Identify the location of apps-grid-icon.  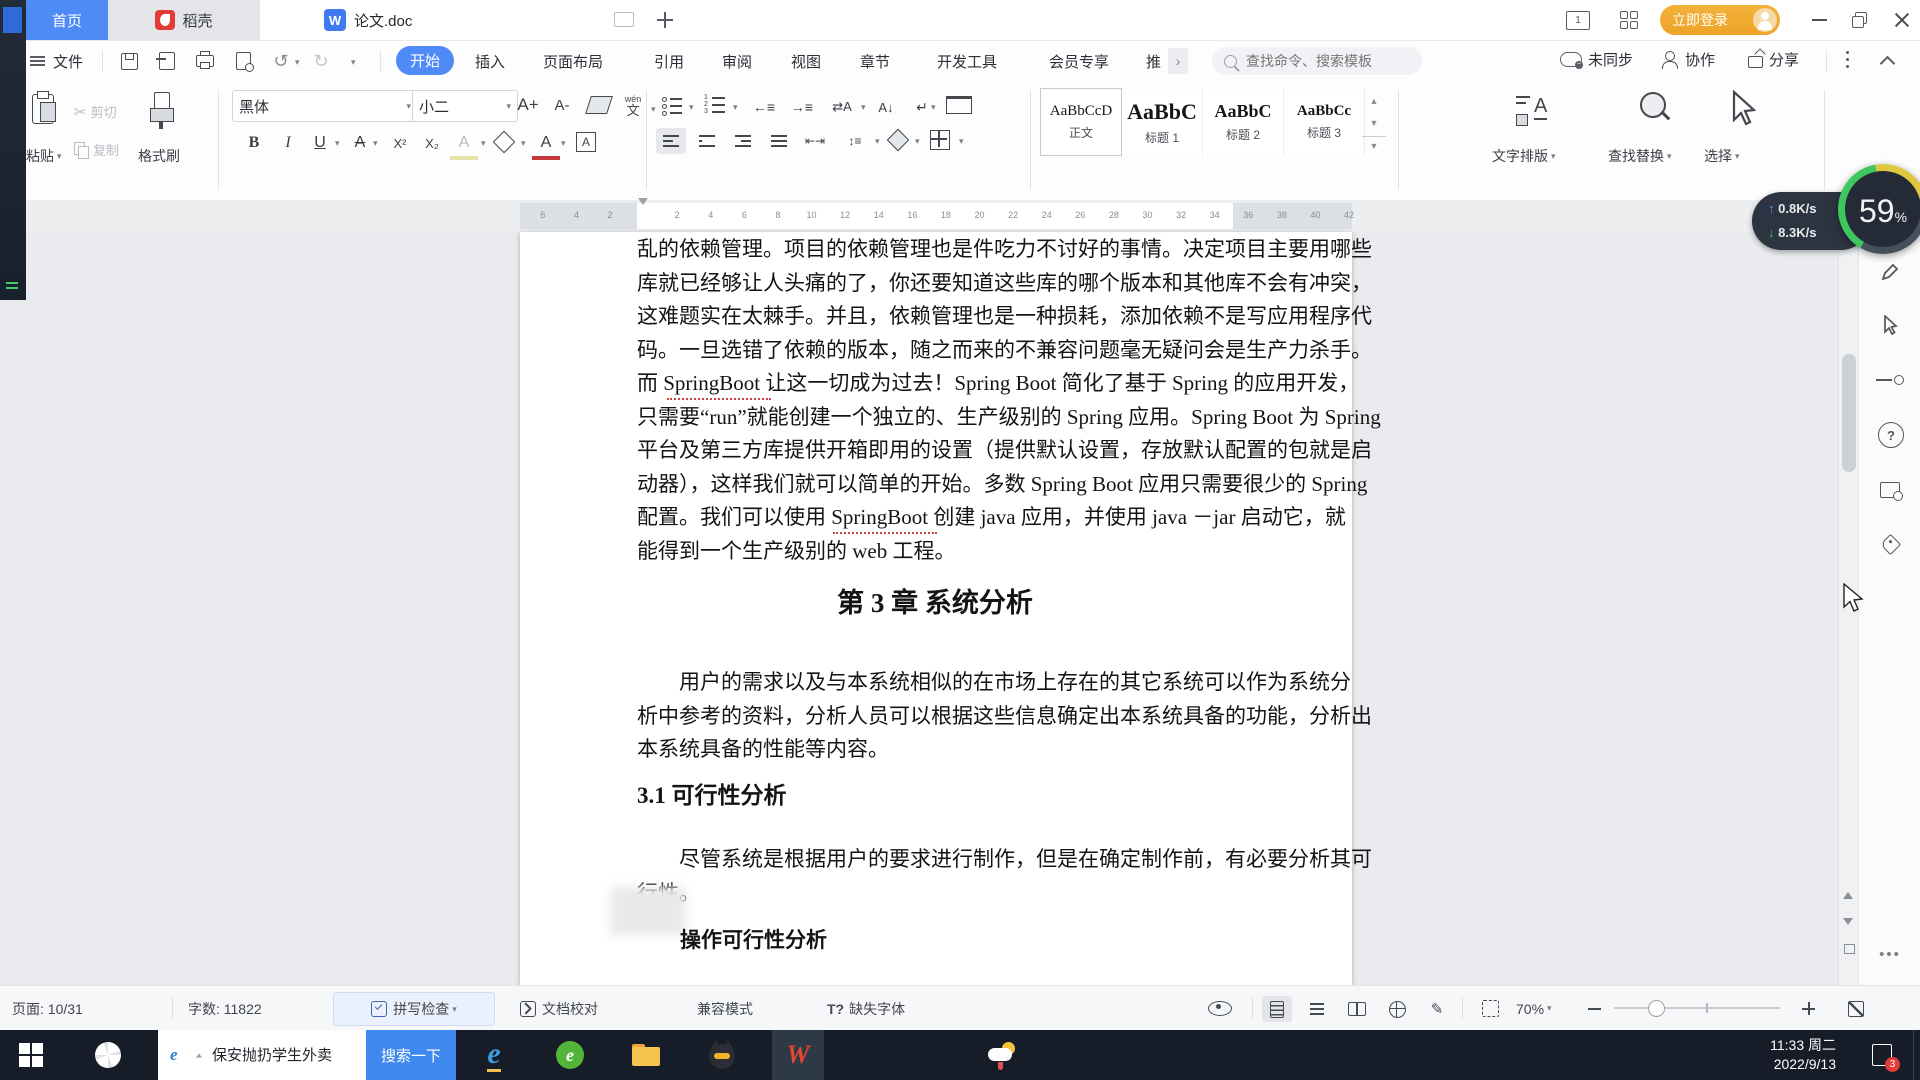
(1629, 20).